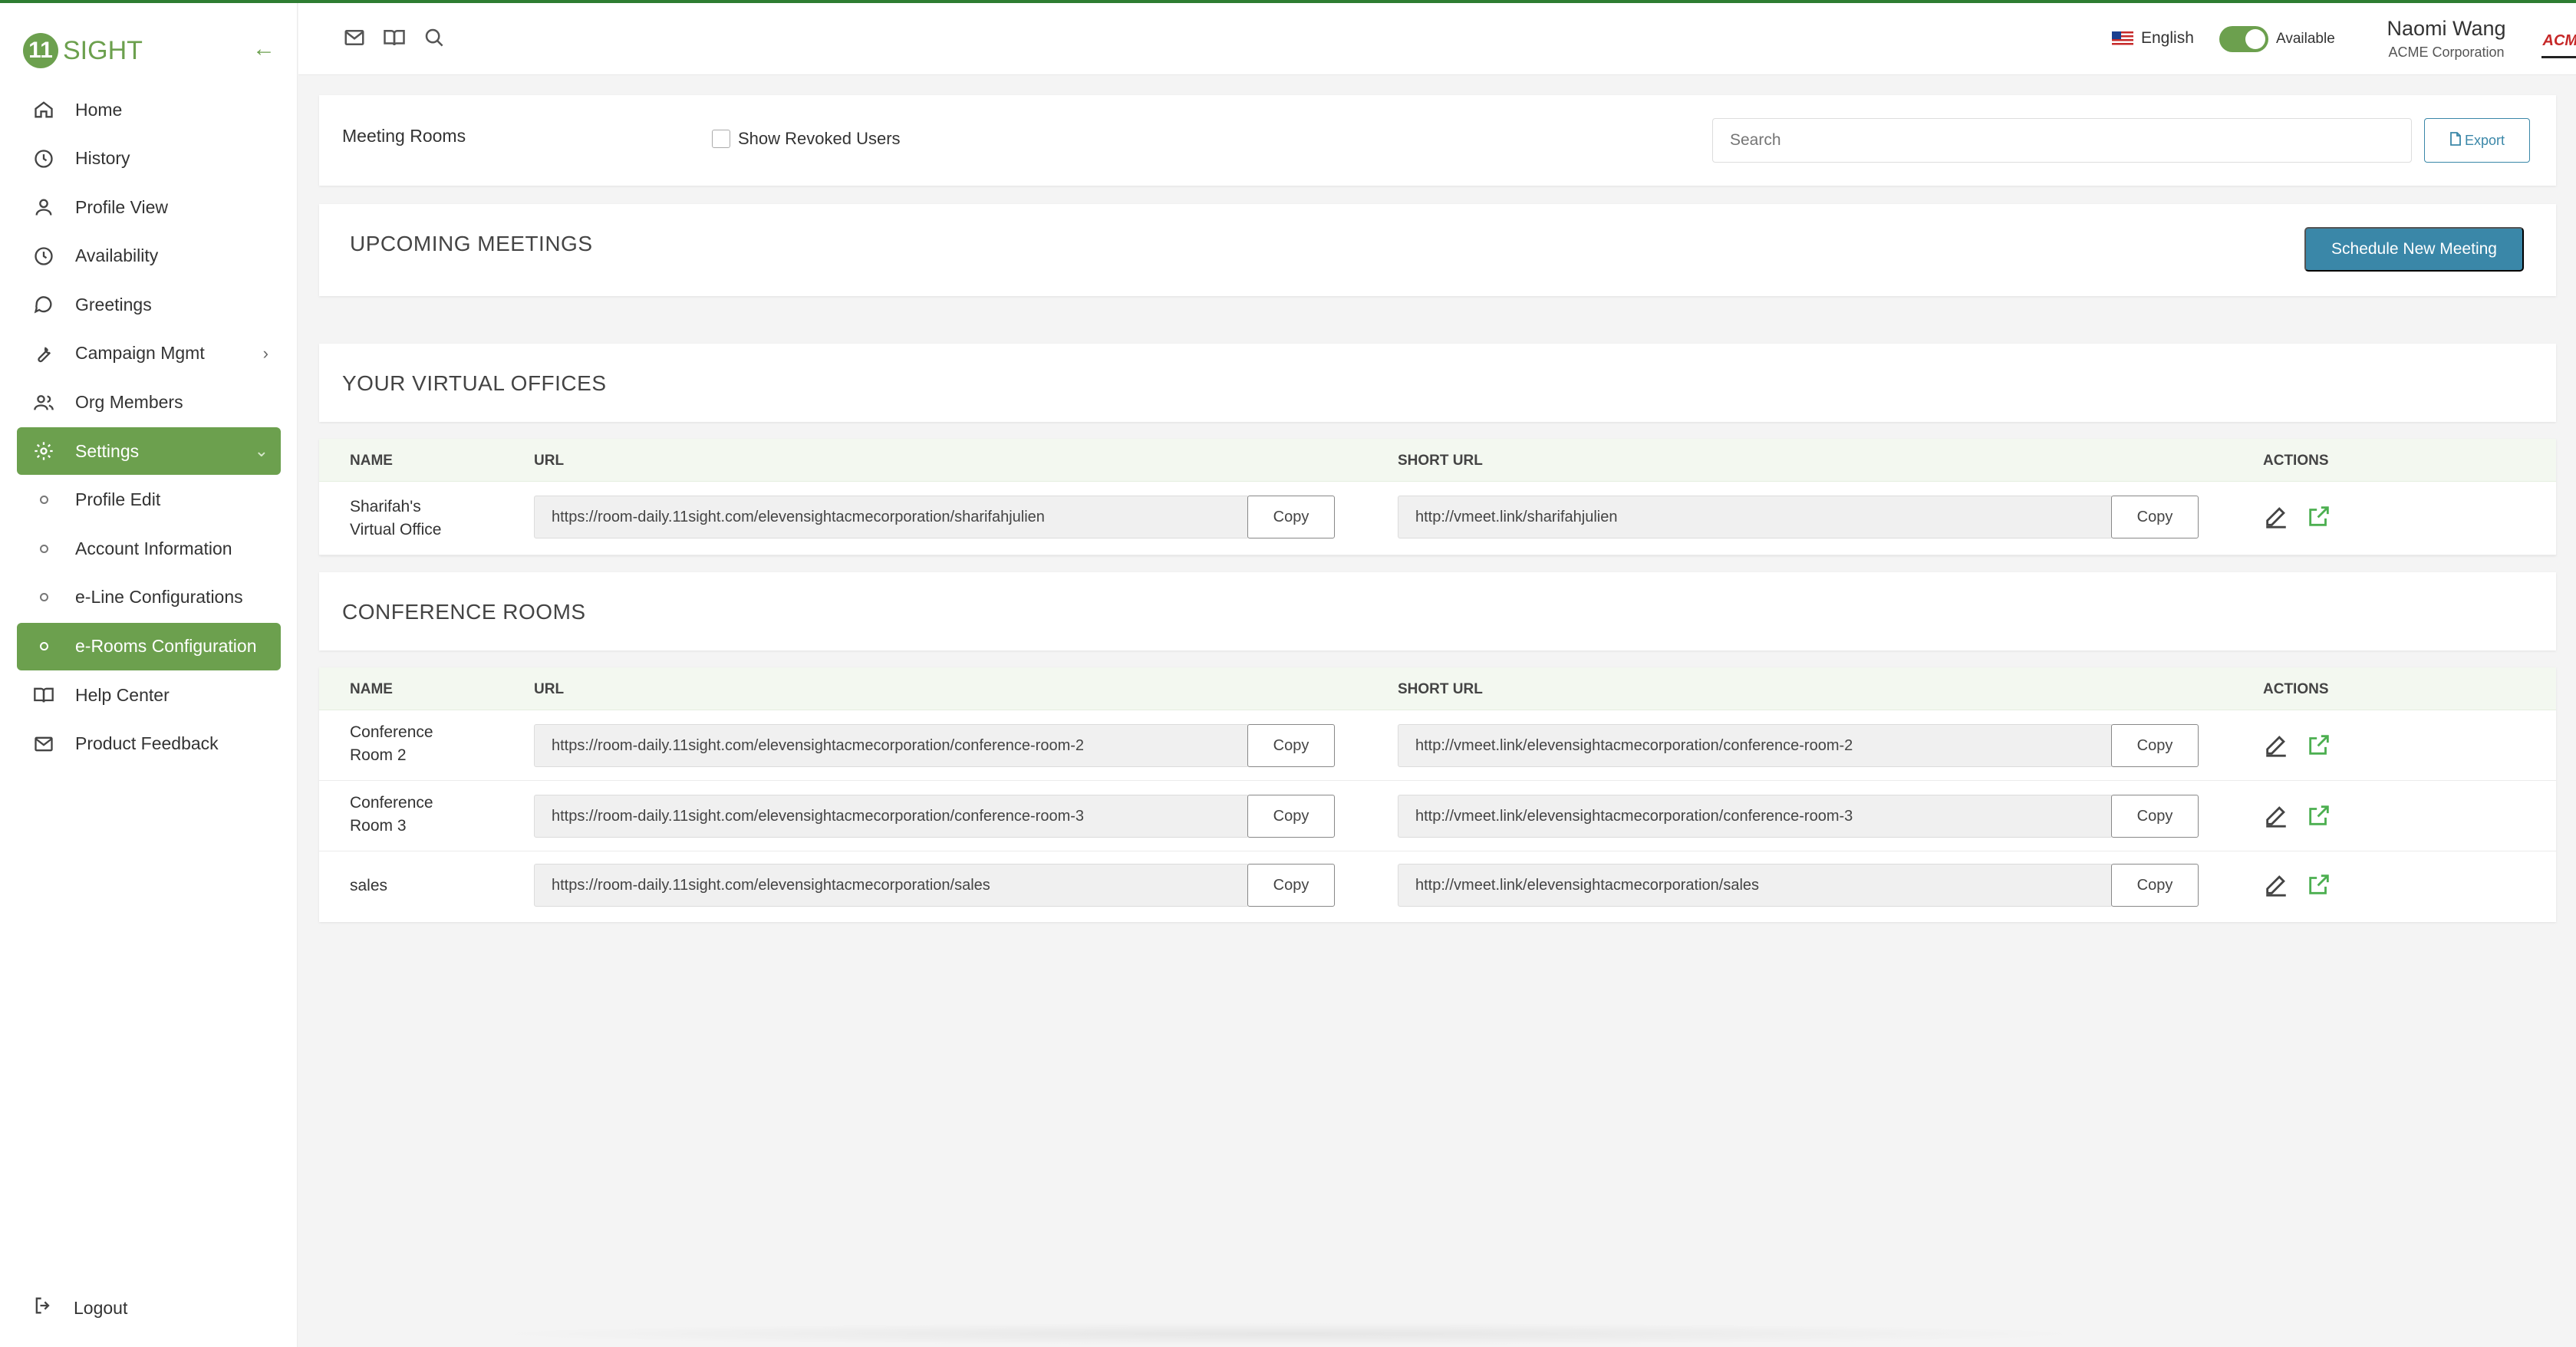 The image size is (2576, 1347). Describe the element at coordinates (149, 744) in the screenshot. I see `sidebar-item-product-feedback: Product Feedback` at that location.